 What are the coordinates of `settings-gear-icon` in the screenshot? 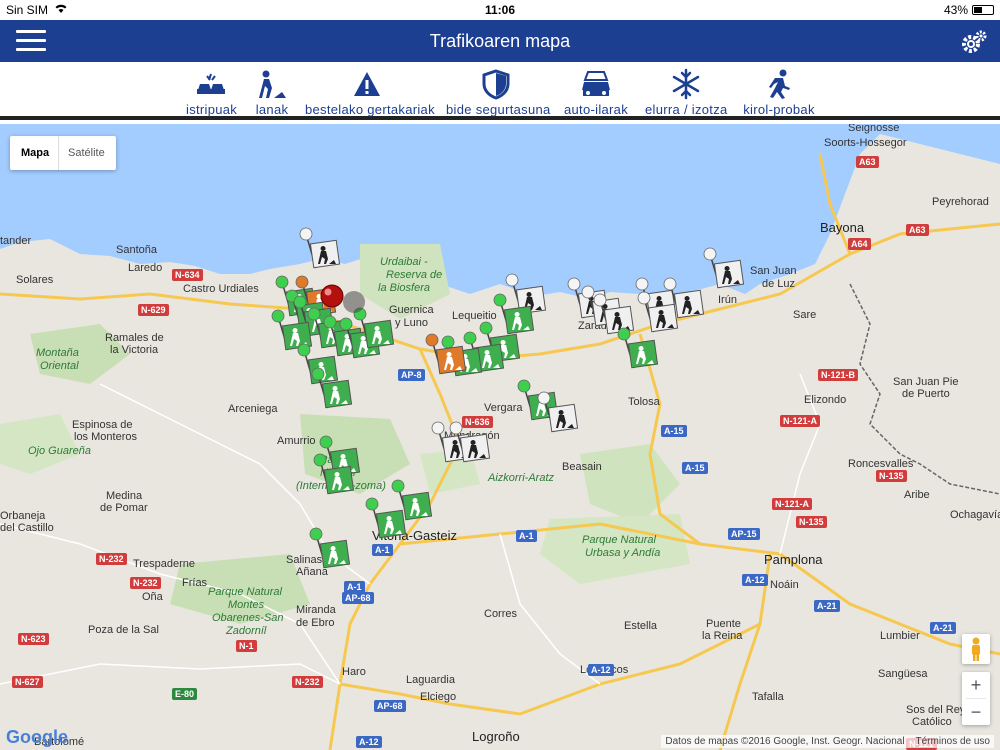 It's located at (974, 42).